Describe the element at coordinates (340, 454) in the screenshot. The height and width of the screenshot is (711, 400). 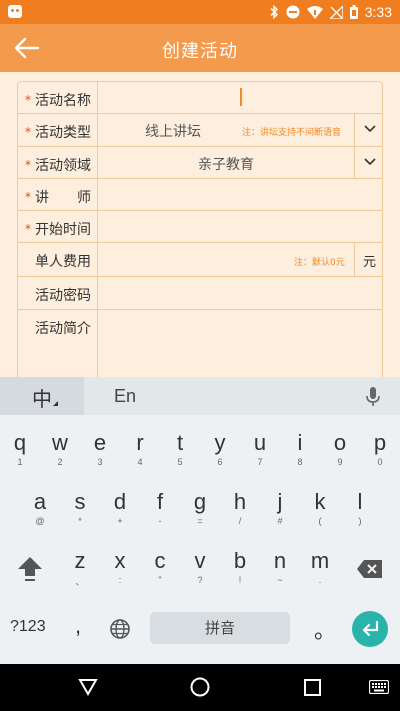
I see `key-o: o9` at that location.